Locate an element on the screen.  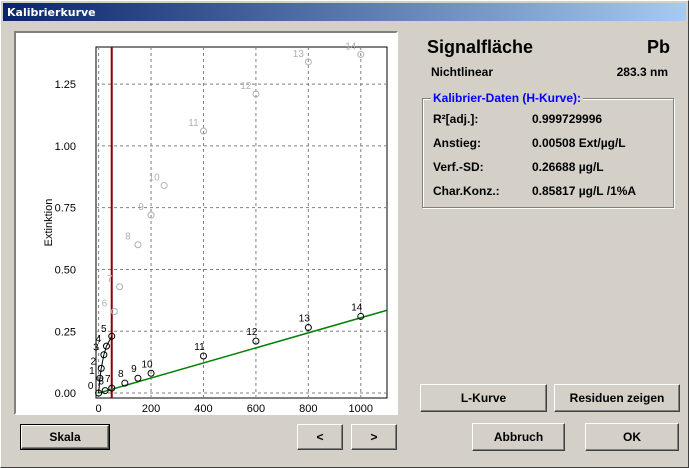
signal-label: Signalfläche is located at coordinates (480, 47).